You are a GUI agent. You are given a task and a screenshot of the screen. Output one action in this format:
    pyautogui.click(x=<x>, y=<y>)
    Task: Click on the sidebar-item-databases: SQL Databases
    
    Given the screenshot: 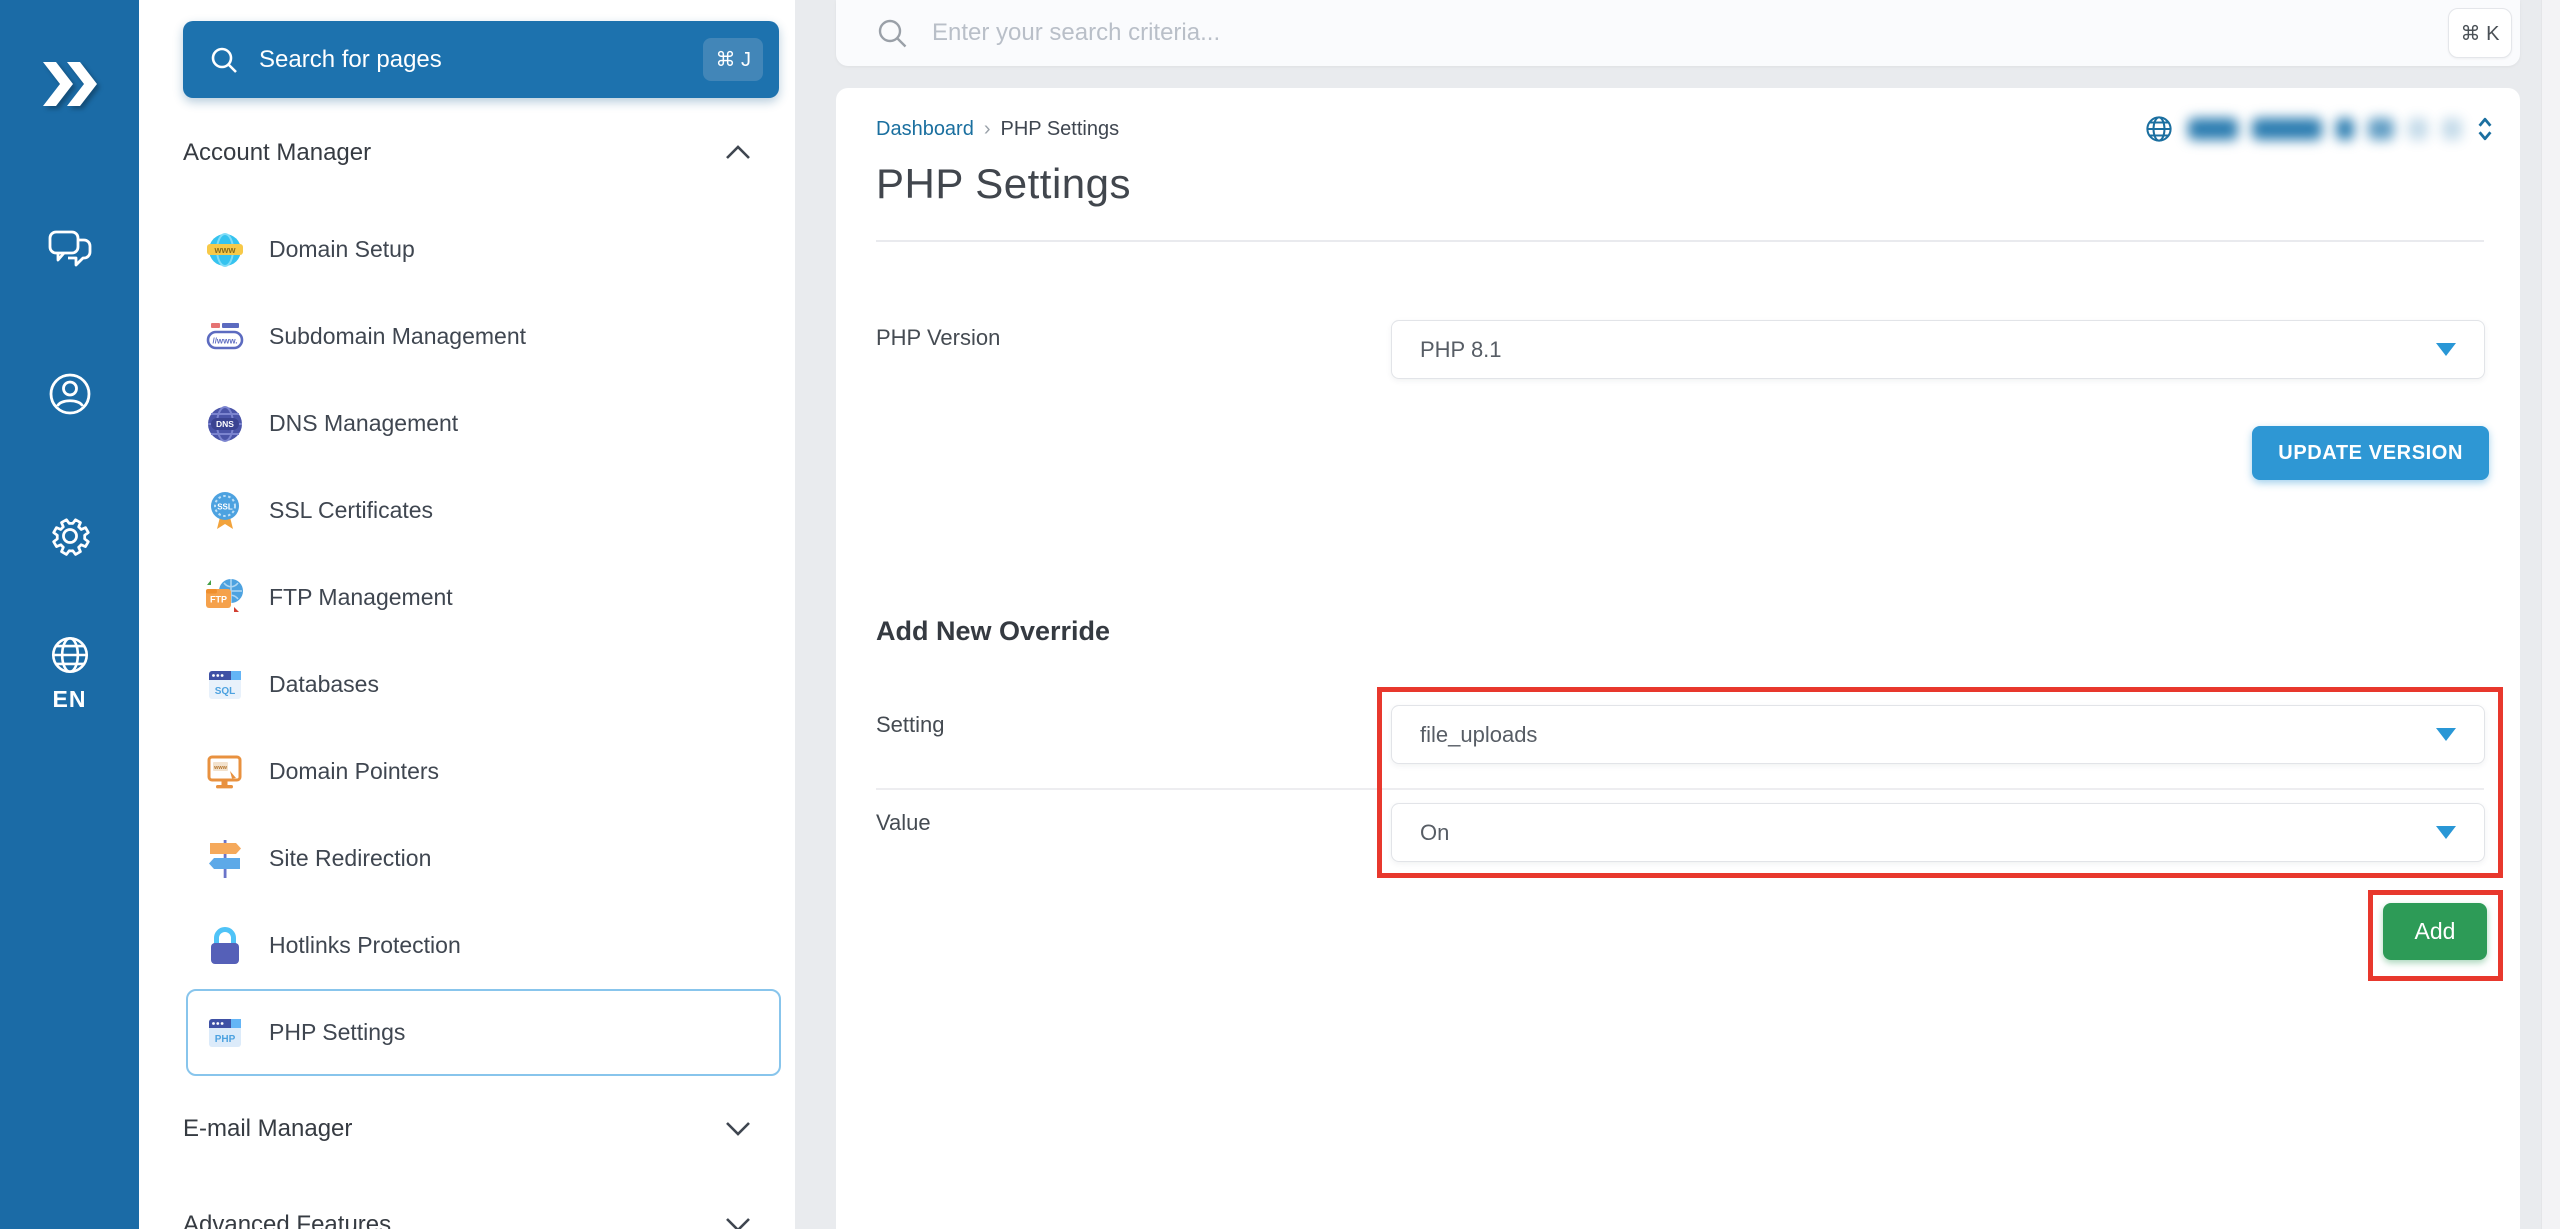 What is the action you would take?
    pyautogui.click(x=467, y=684)
    